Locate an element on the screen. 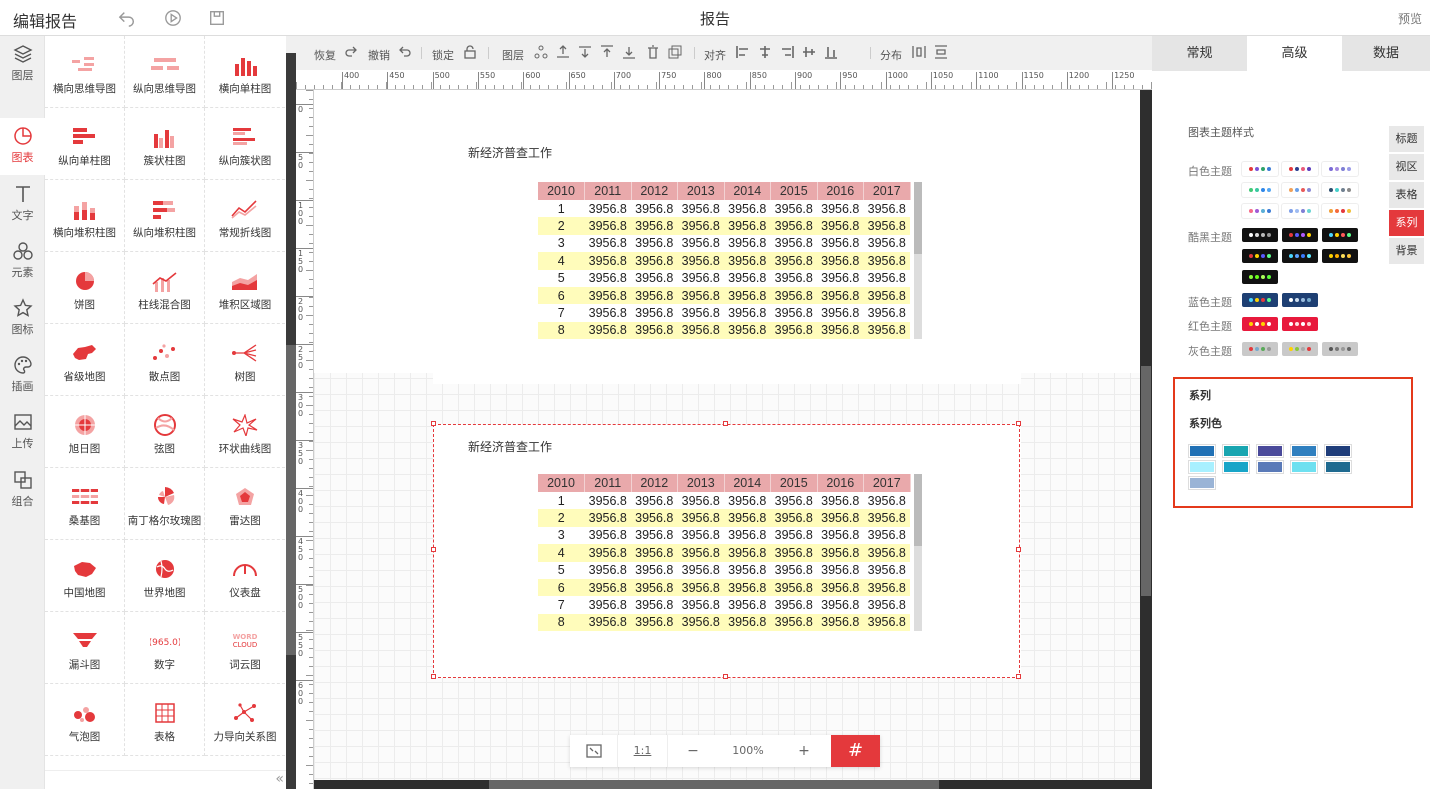  align-top-icon is located at coordinates (809, 52).